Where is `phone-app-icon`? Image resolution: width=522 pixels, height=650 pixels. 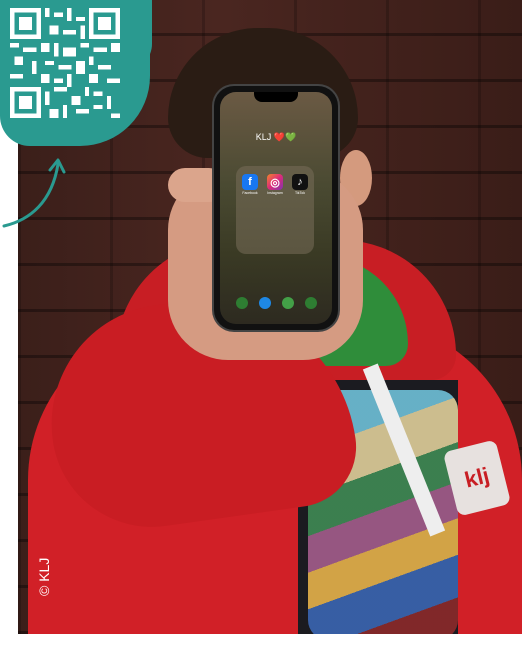
phone-app-icon is located at coordinates (241, 303).